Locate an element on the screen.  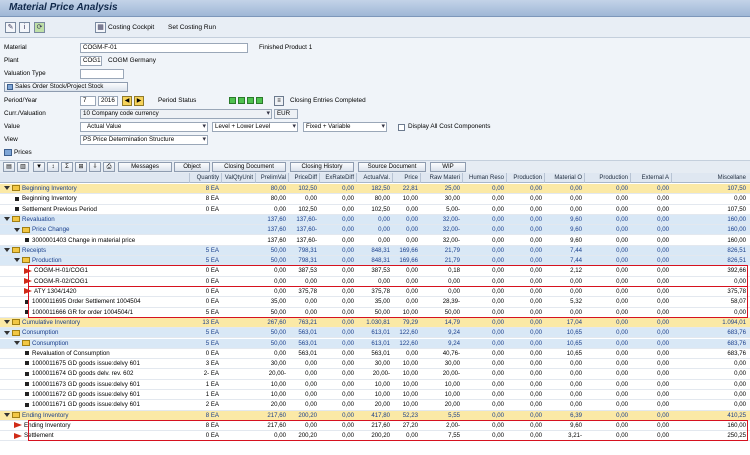
table-cell: 10,00 is located at coordinates (278, 384).